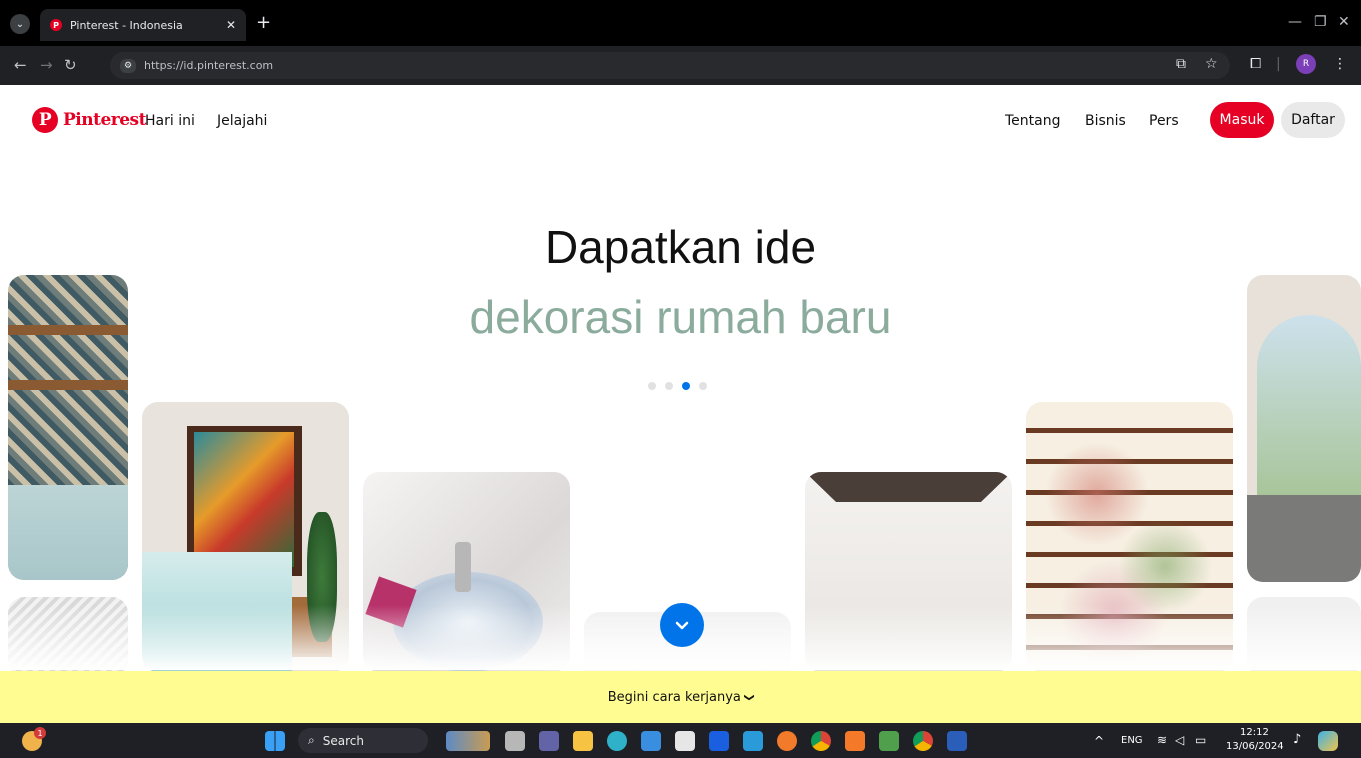 The height and width of the screenshot is (758, 1361). Describe the element at coordinates (1320, 22) in the screenshot. I see `restore-icon: ❐` at that location.